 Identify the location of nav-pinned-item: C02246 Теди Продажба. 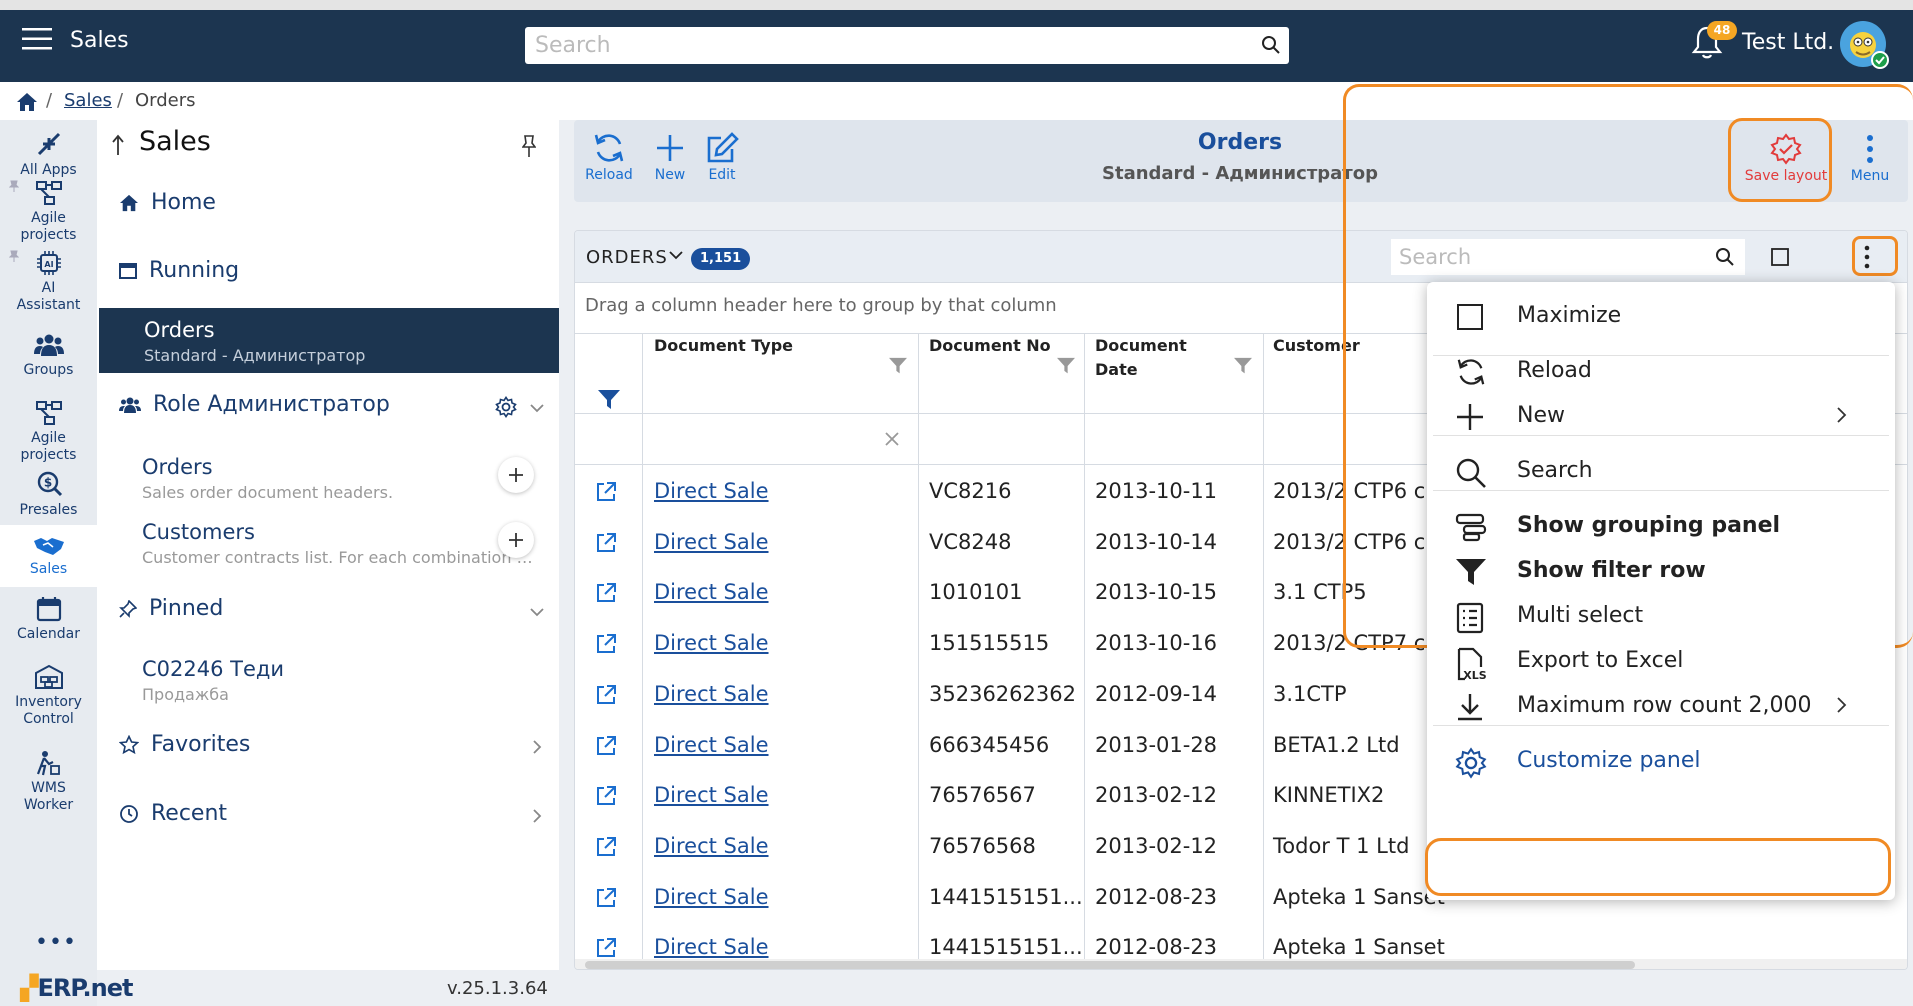
(342, 680).